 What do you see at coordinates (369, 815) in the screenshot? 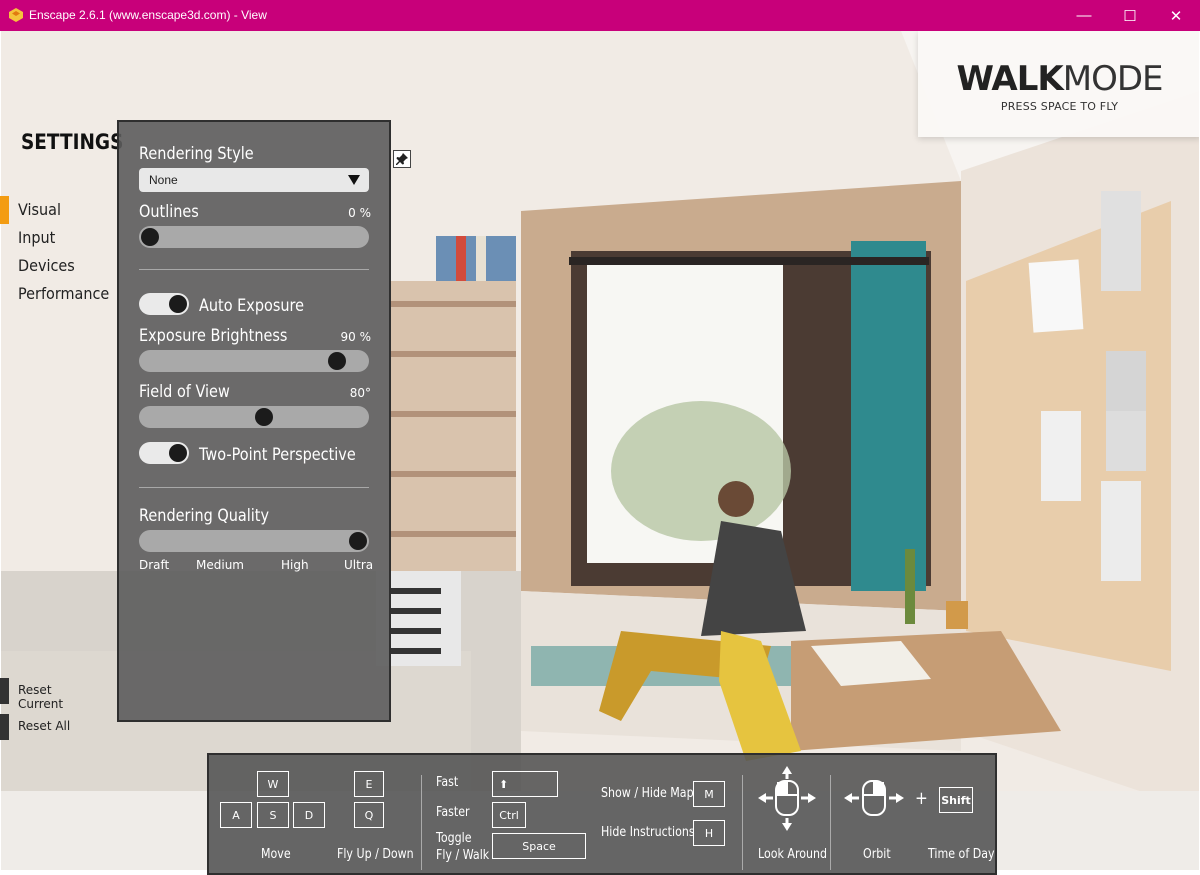
I see `key-q: Q` at bounding box center [369, 815].